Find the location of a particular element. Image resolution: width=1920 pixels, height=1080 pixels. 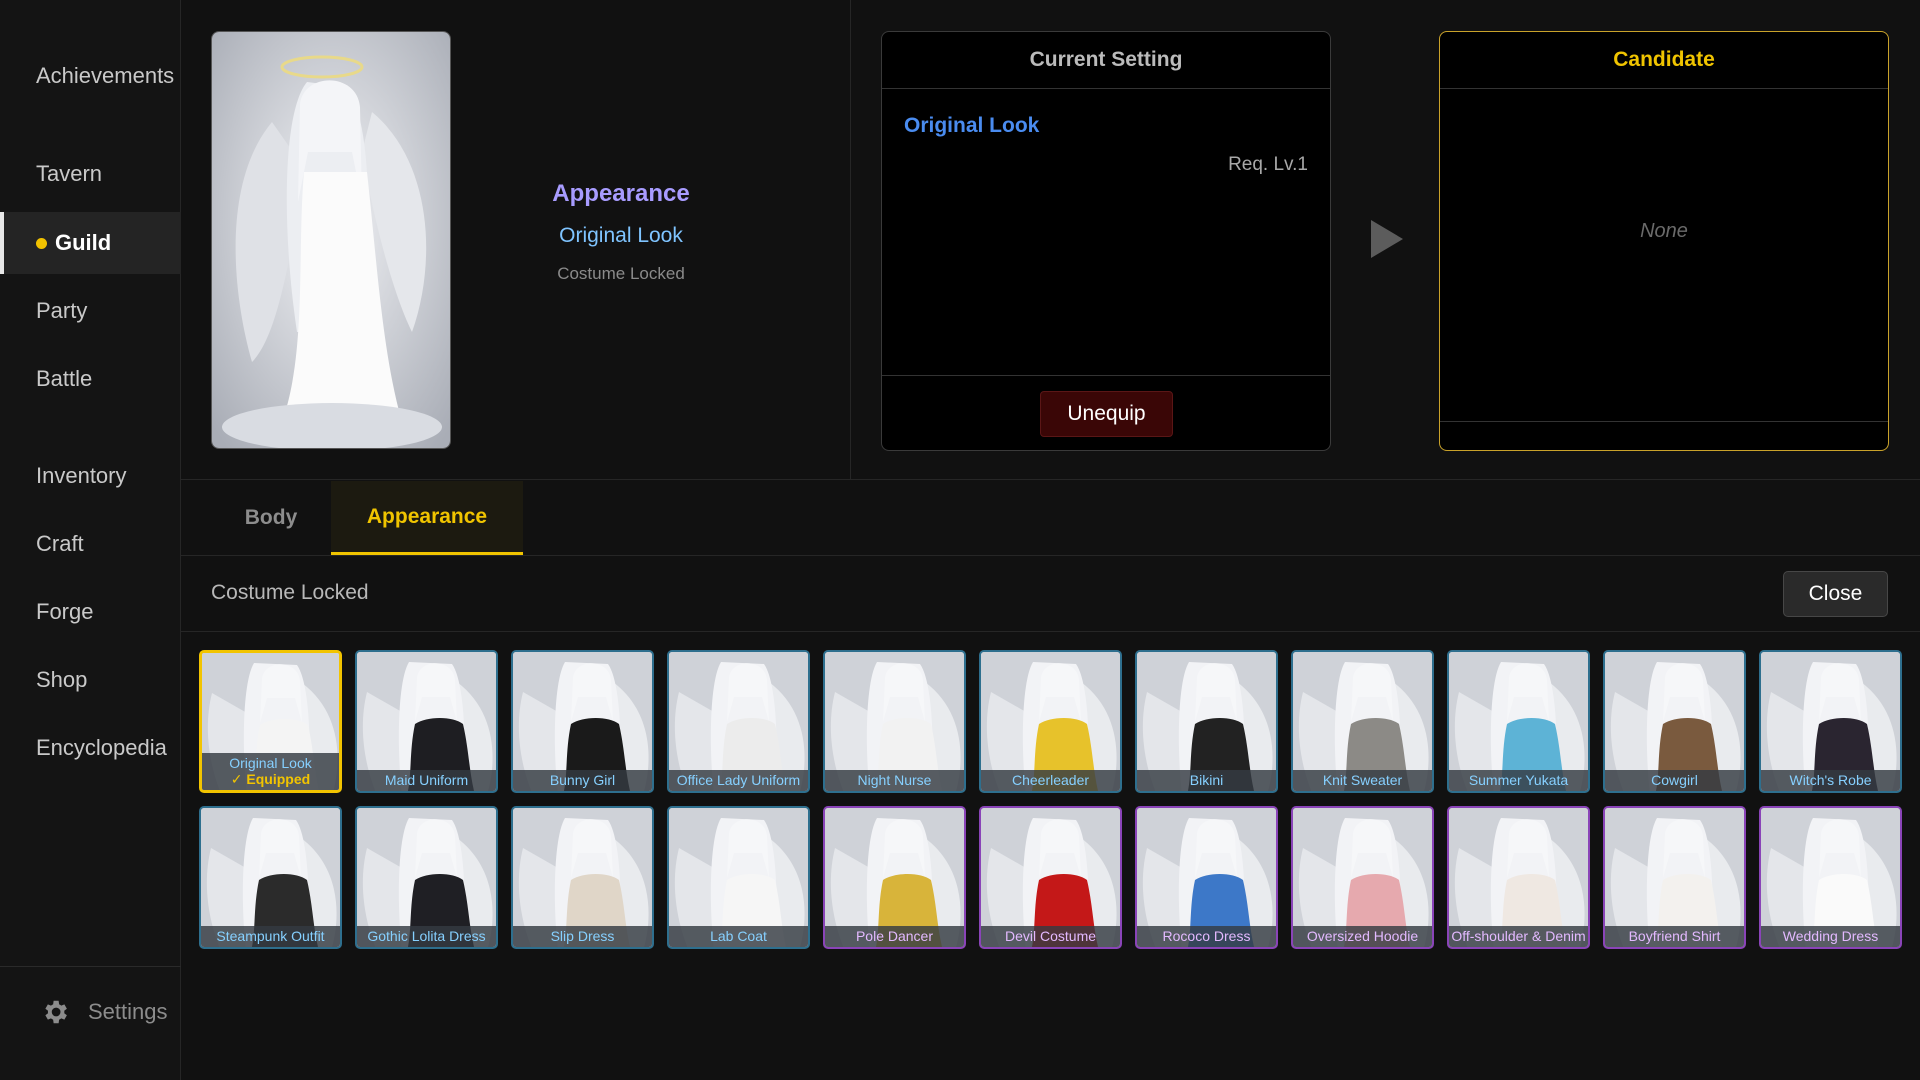

costume-card: Bikini is located at coordinates (1206, 721).